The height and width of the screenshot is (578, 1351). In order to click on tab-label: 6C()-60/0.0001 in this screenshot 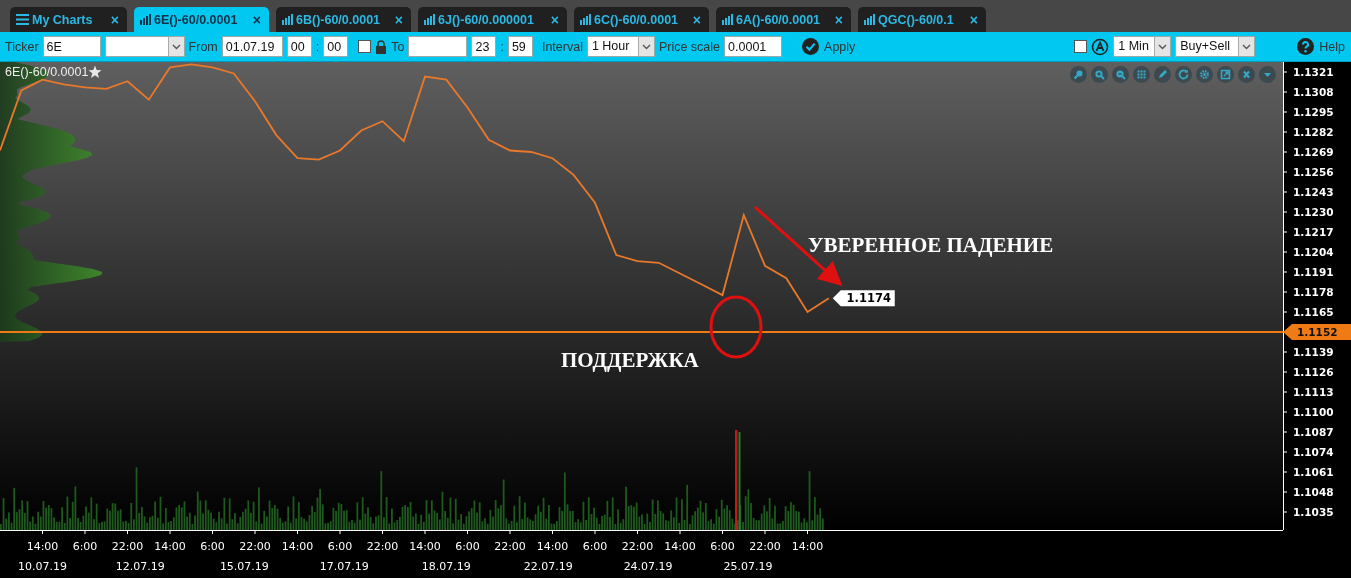, I will do `click(637, 19)`.